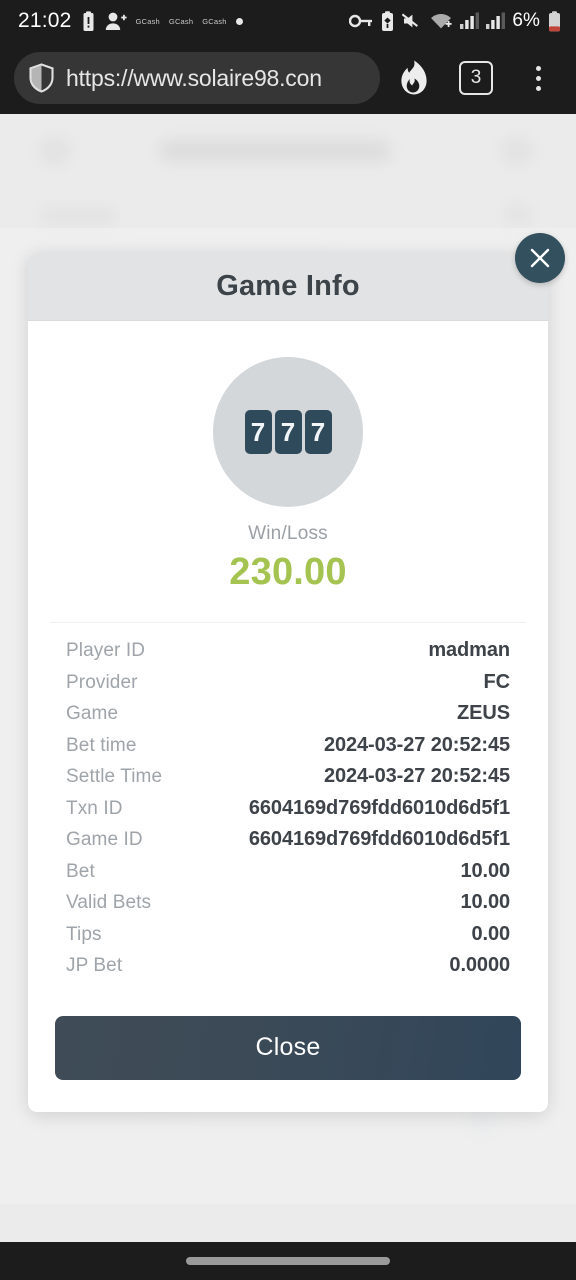 The width and height of the screenshot is (576, 1280). What do you see at coordinates (479, 965) in the screenshot?
I see `detail-value: 0.0000` at bounding box center [479, 965].